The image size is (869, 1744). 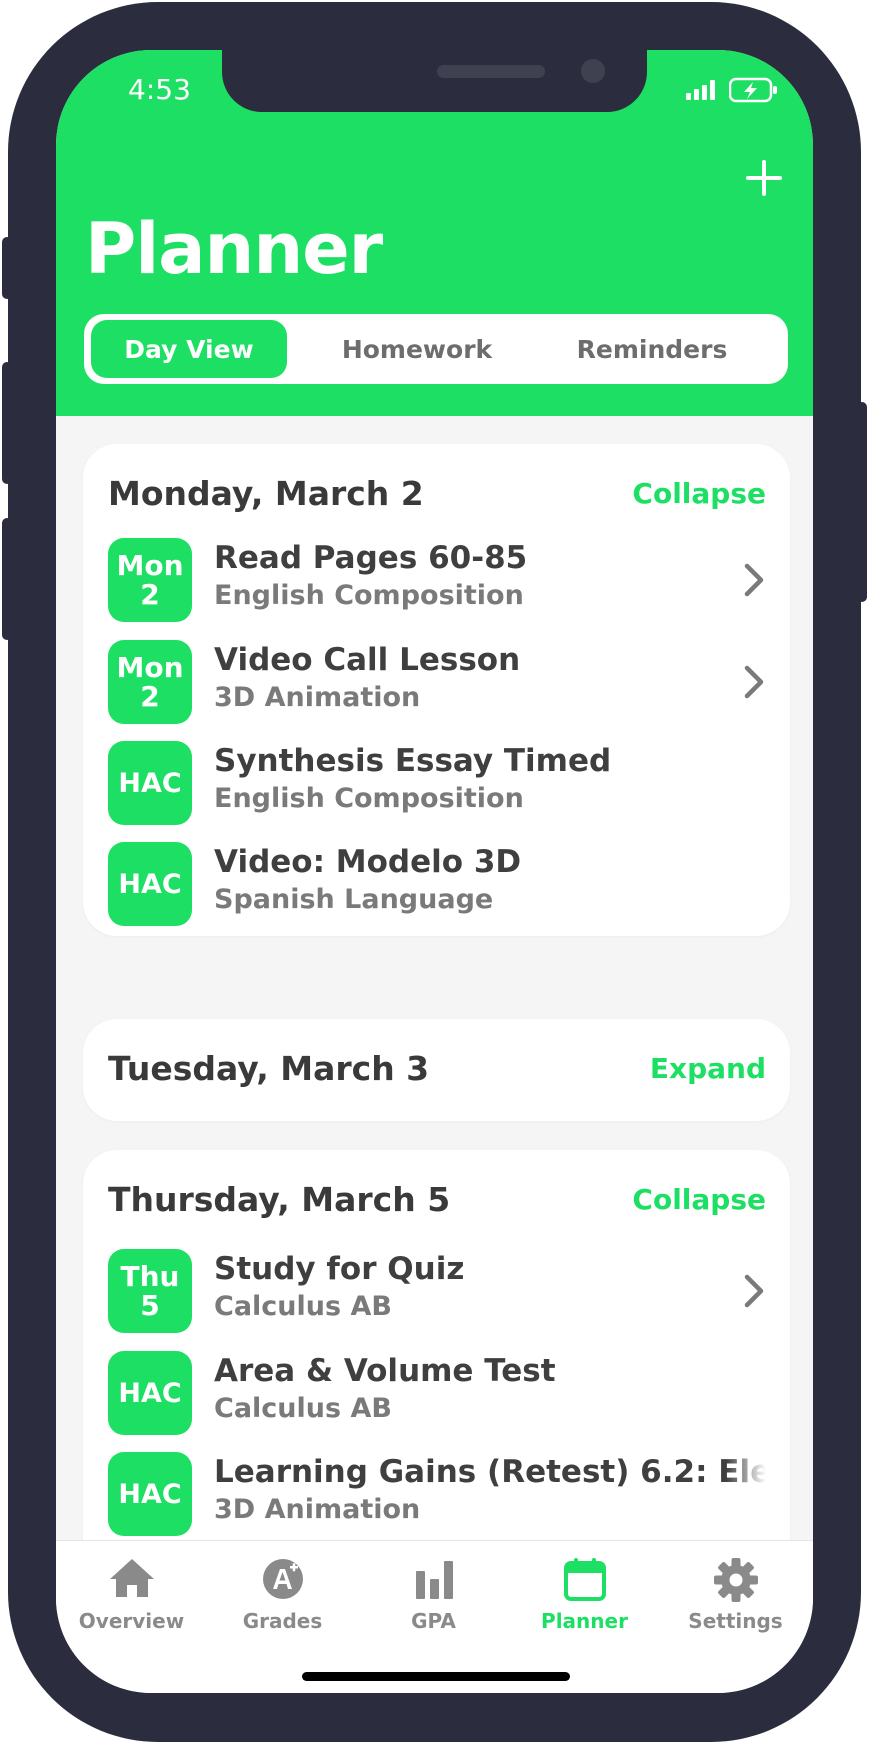 What do you see at coordinates (593, 71) in the screenshot?
I see `camera` at bounding box center [593, 71].